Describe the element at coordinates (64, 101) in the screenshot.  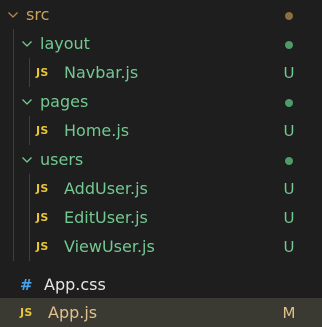
I see `folder-label: pages` at that location.